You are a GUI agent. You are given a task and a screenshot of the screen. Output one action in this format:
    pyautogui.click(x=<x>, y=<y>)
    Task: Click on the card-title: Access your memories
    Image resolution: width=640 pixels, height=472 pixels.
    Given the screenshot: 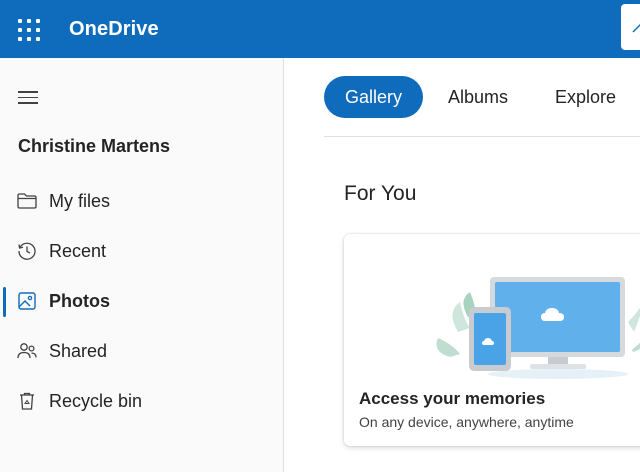 What is the action you would take?
    pyautogui.click(x=452, y=398)
    